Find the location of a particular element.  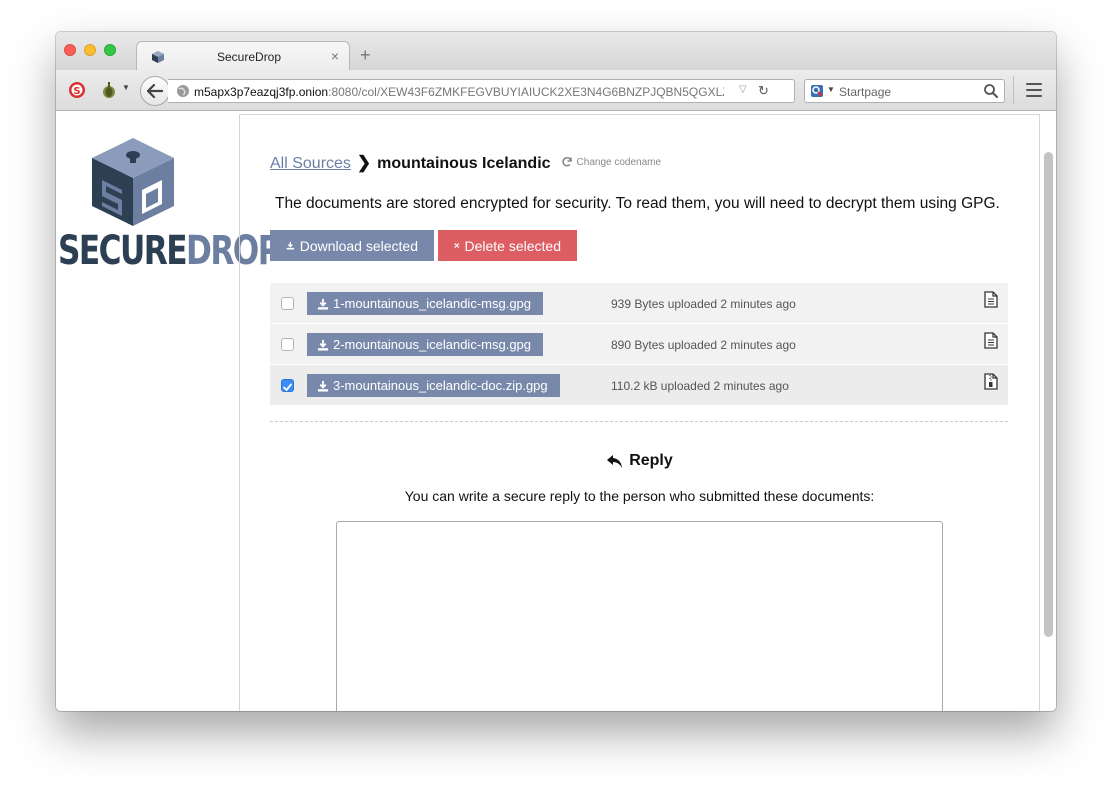

change-codename-button: Change codename is located at coordinates (611, 162).